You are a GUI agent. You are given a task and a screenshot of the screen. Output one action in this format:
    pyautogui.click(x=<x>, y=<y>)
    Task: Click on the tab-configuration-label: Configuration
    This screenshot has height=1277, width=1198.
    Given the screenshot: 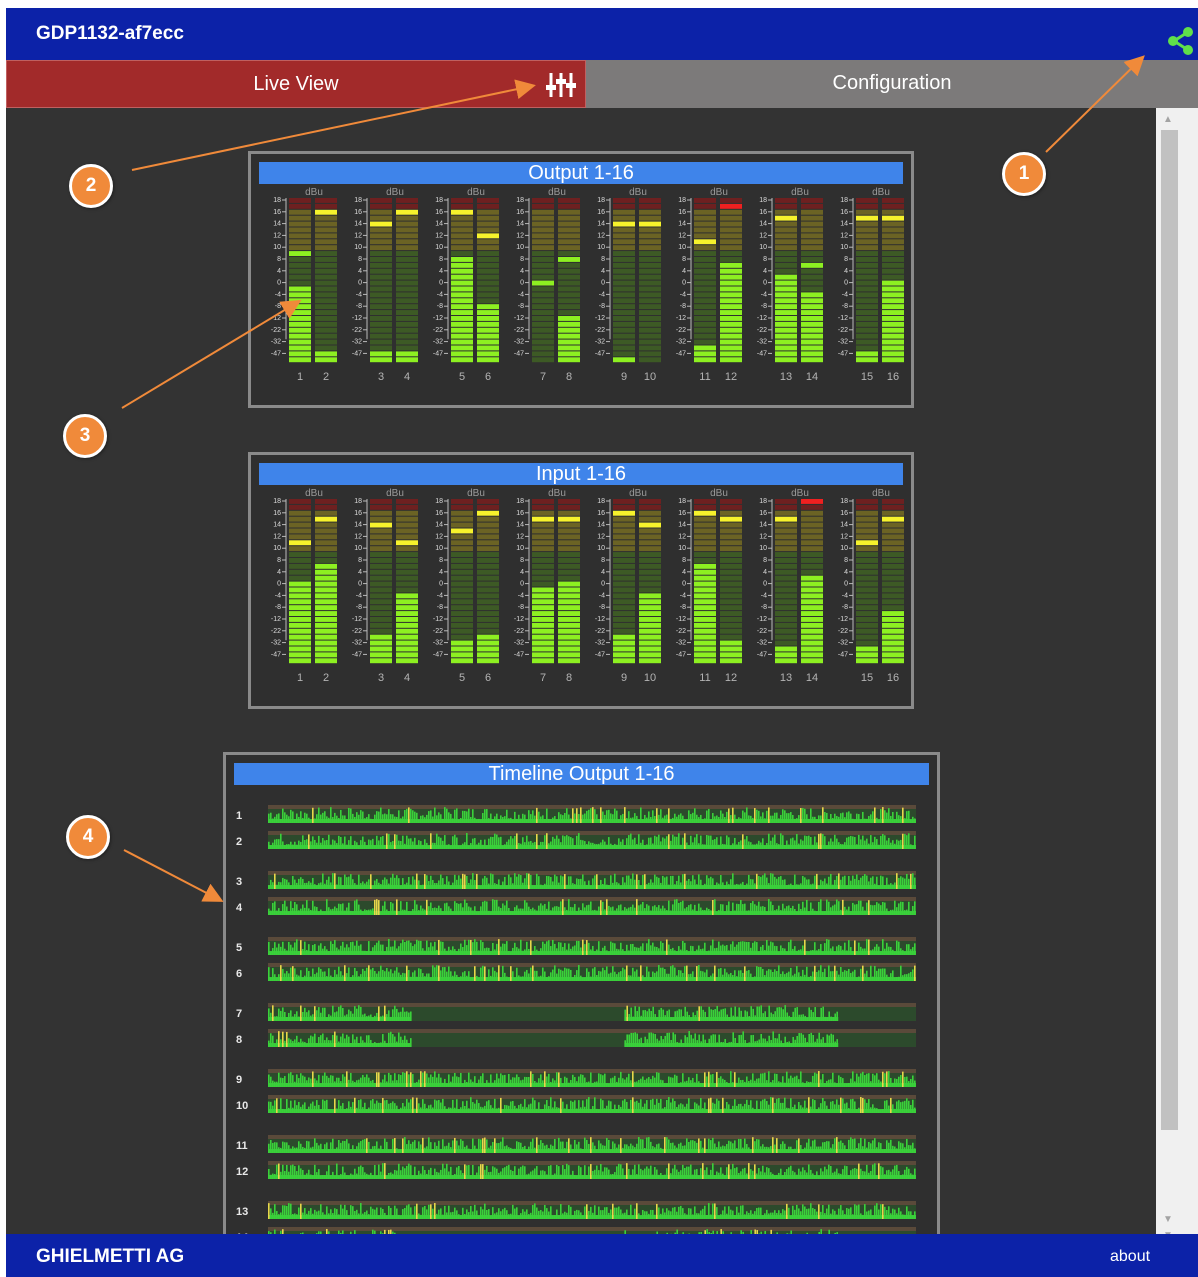 What is the action you would take?
    pyautogui.click(x=892, y=83)
    